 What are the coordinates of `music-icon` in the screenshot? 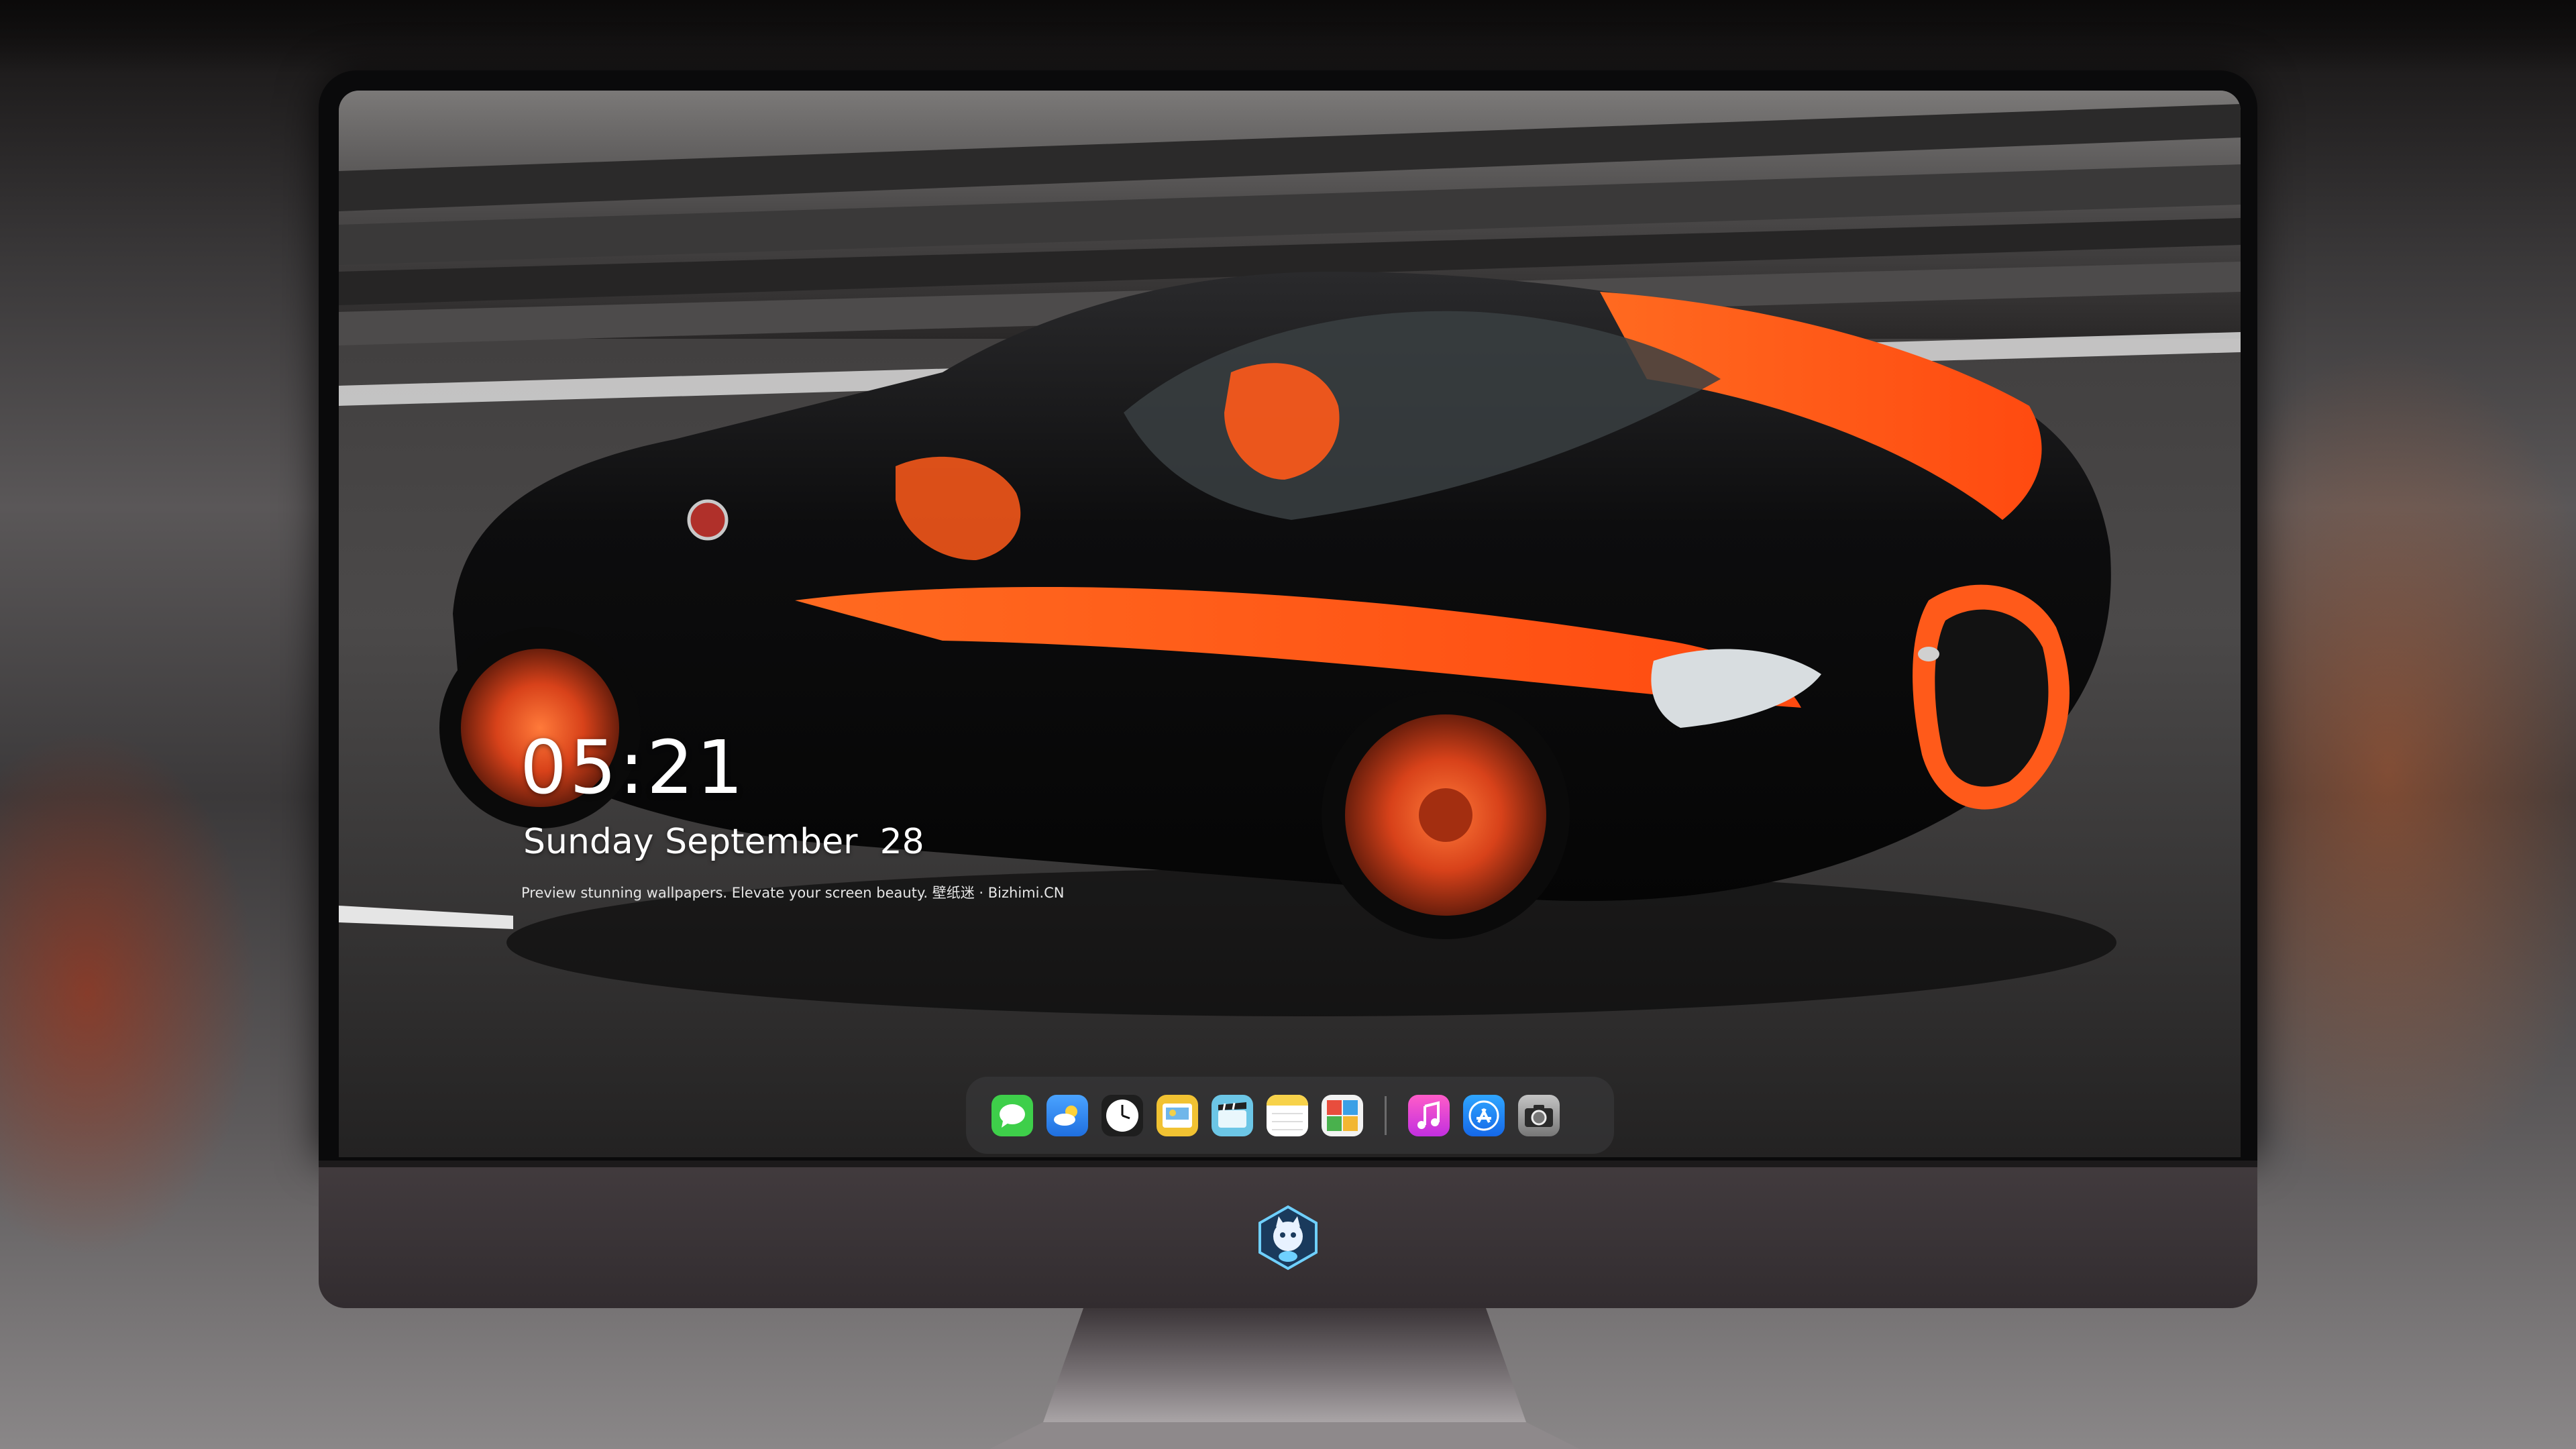 It's located at (1429, 1115).